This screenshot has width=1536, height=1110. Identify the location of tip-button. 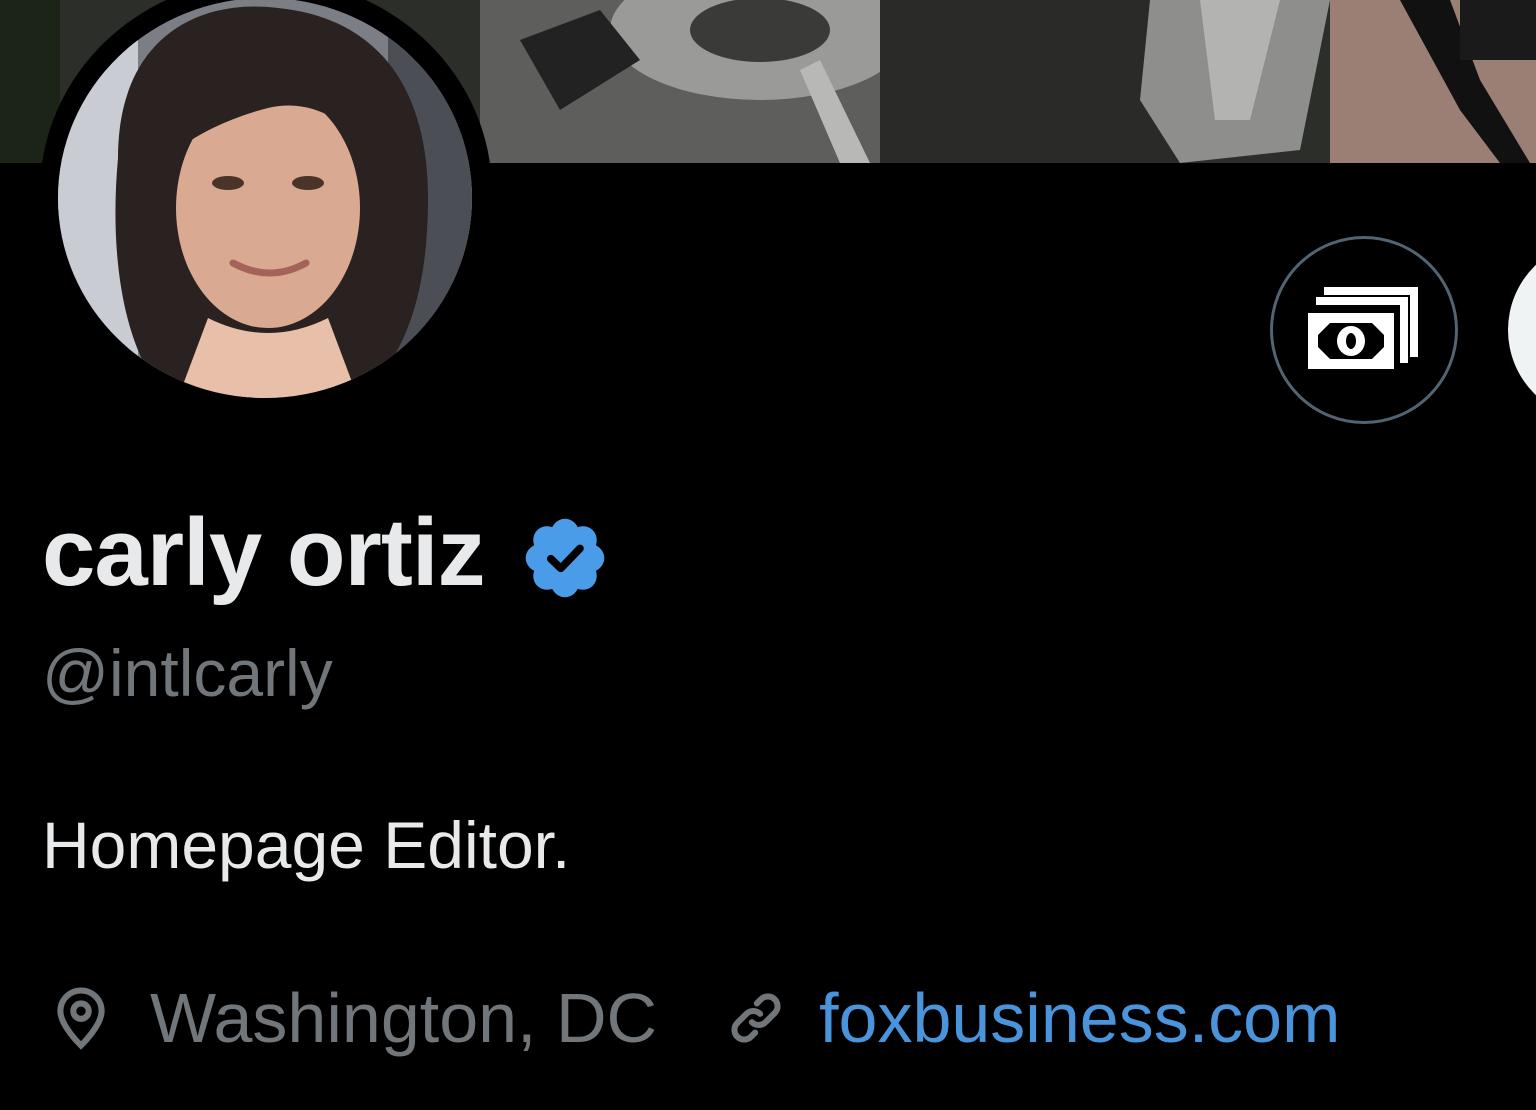
(1364, 330).